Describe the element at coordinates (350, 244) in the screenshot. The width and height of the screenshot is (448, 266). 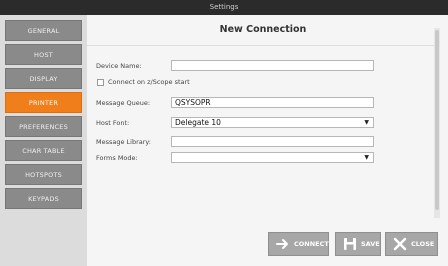
I see `floppy-disk-icon` at that location.